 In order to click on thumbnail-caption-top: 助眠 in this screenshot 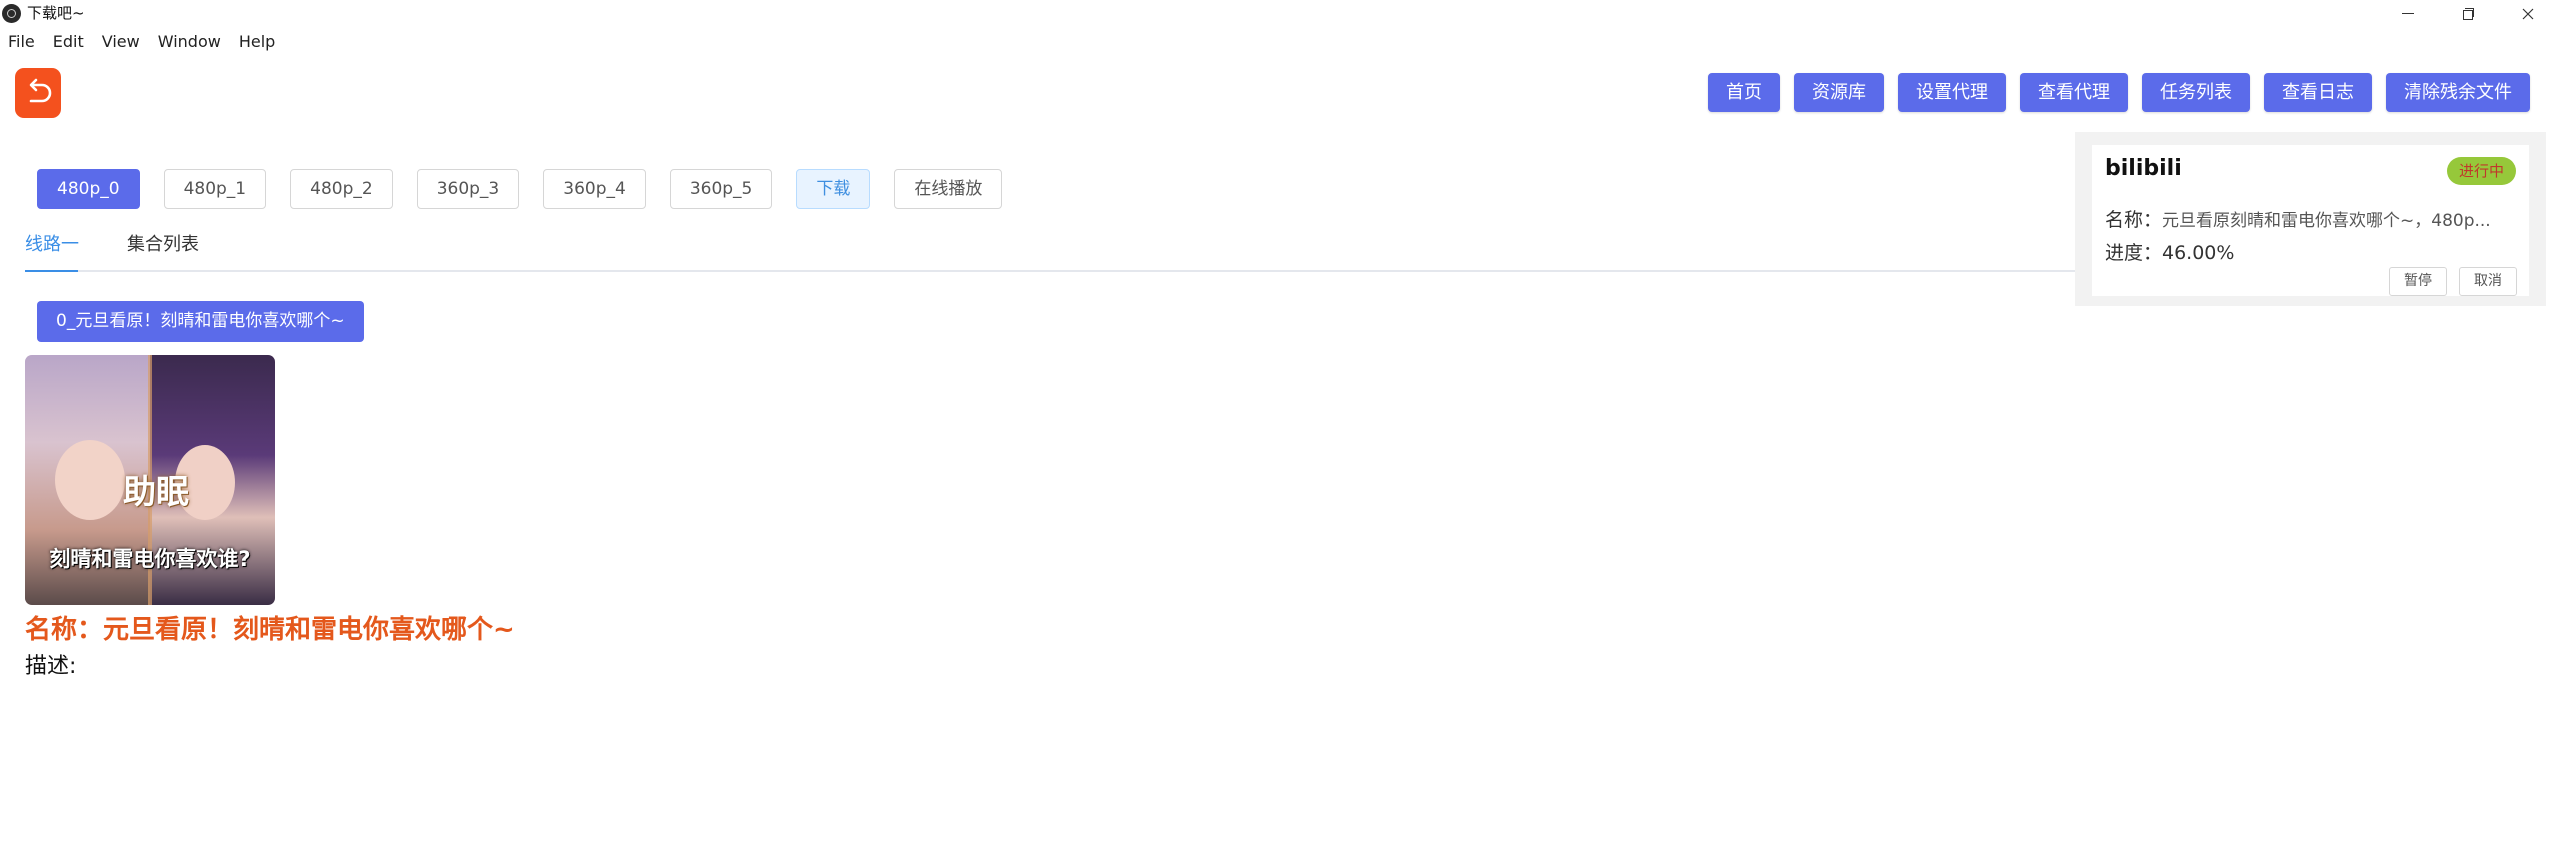, I will do `click(156, 491)`.